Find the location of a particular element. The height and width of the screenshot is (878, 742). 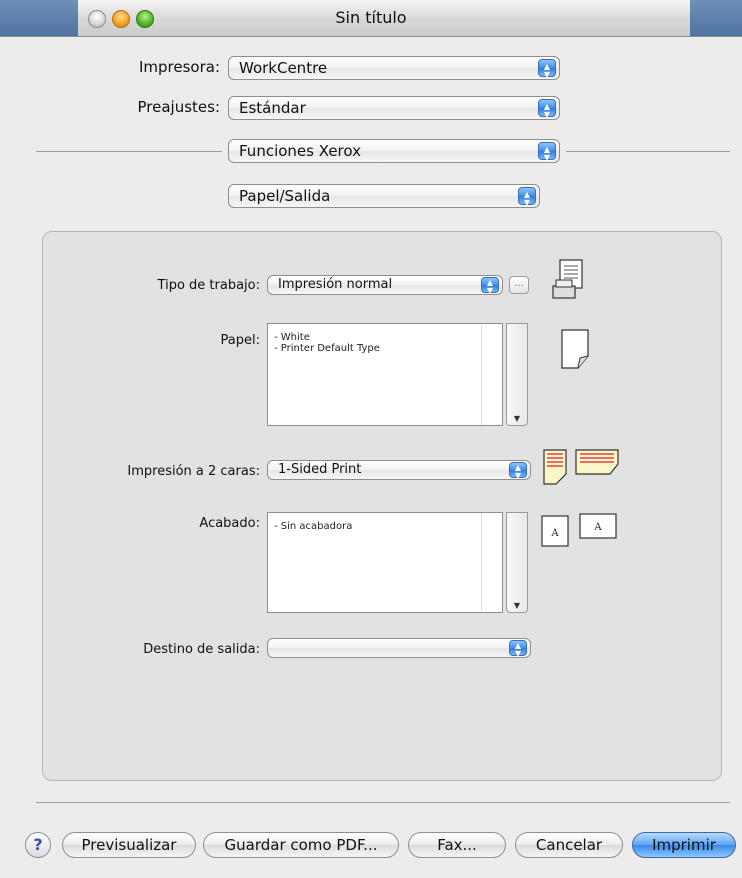

features-value: Funciones Xerox is located at coordinates (300, 151).